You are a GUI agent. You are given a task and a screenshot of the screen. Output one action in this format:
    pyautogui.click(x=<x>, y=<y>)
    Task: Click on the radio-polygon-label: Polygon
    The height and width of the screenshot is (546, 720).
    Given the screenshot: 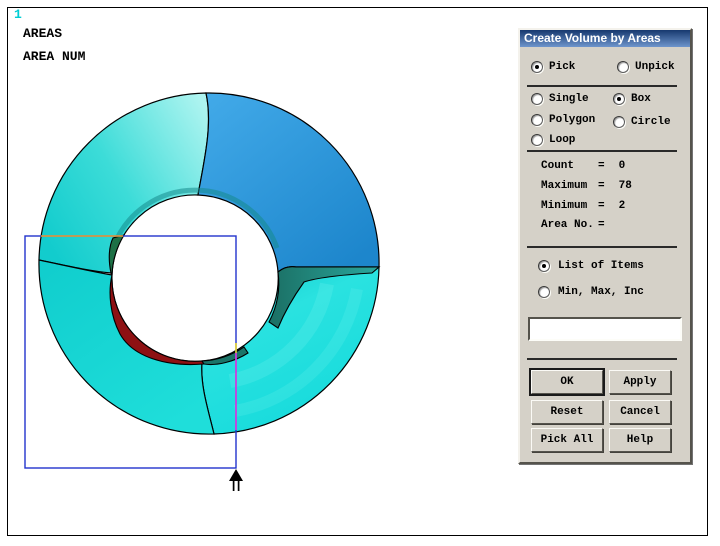 What is the action you would take?
    pyautogui.click(x=572, y=120)
    